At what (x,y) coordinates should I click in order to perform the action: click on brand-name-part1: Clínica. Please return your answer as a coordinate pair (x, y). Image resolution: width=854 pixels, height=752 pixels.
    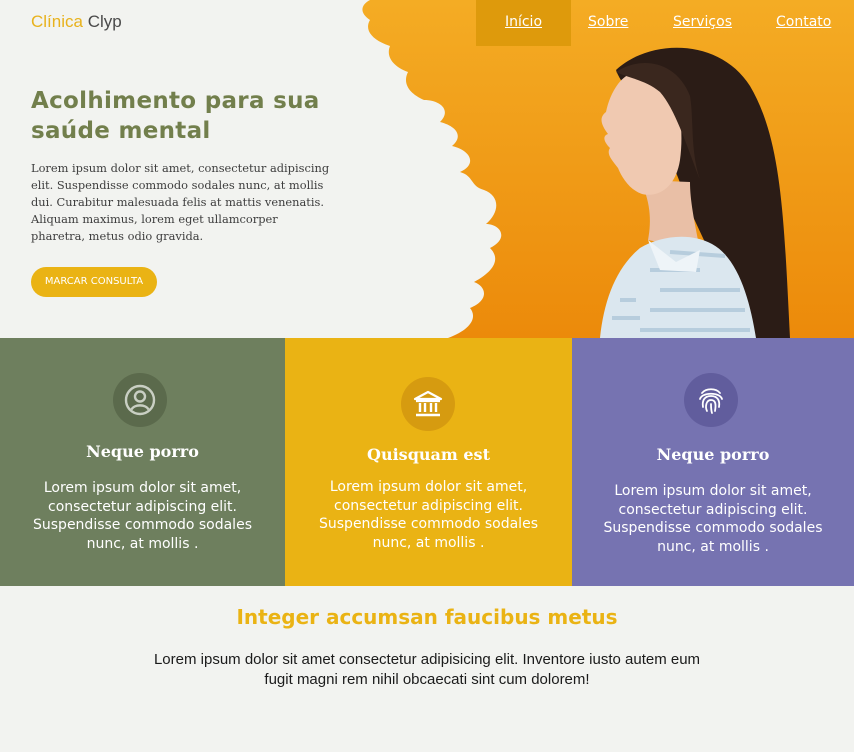
    Looking at the image, I should click on (57, 21).